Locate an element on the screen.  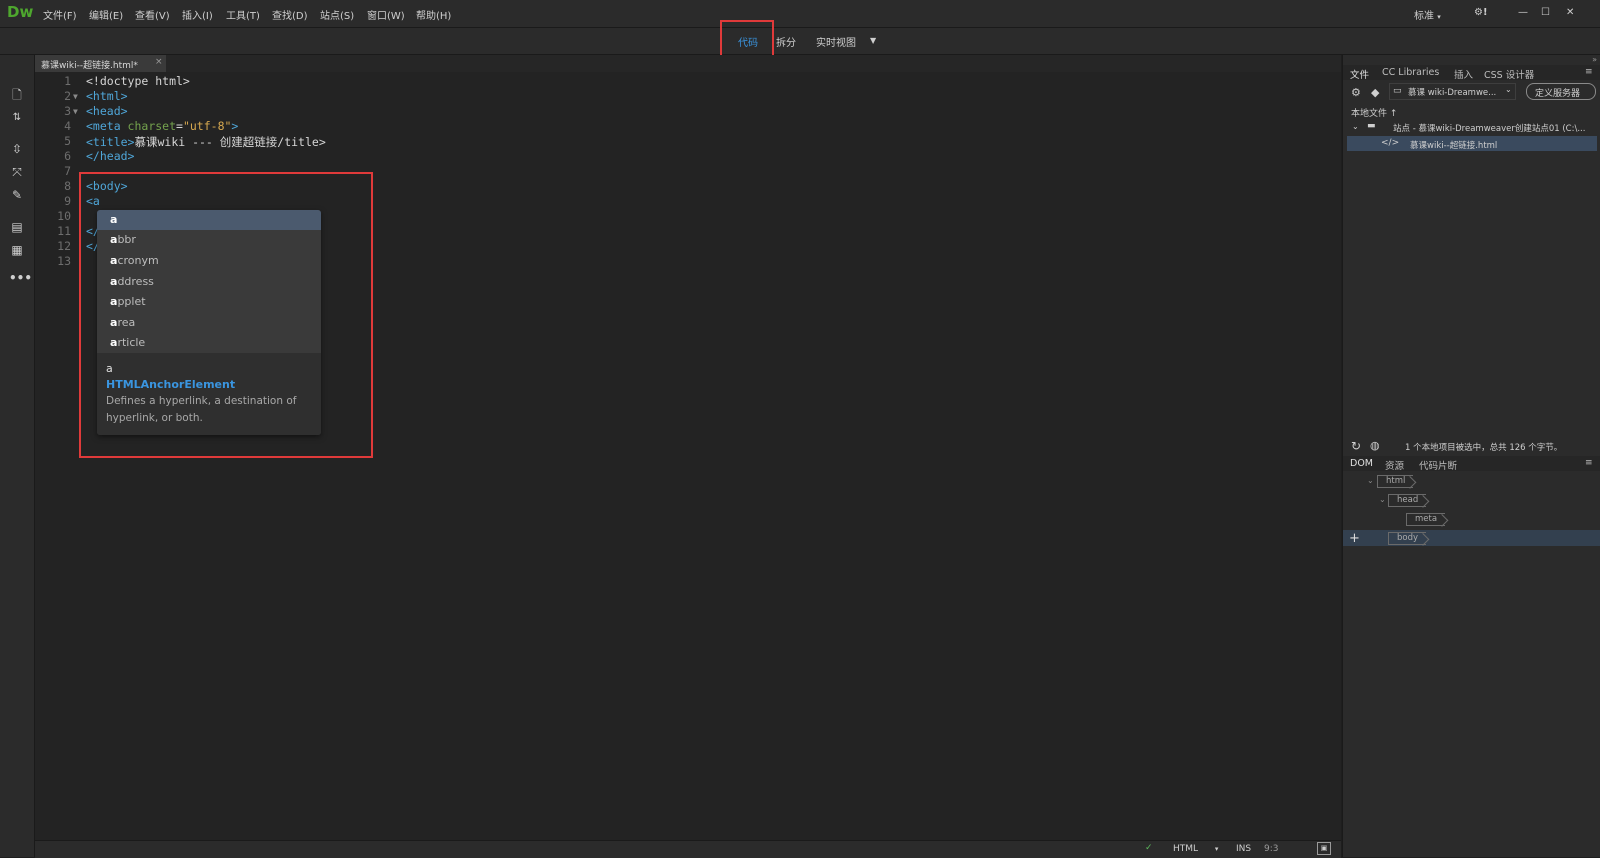
tab-dom: DOM is located at coordinates (1361, 463).